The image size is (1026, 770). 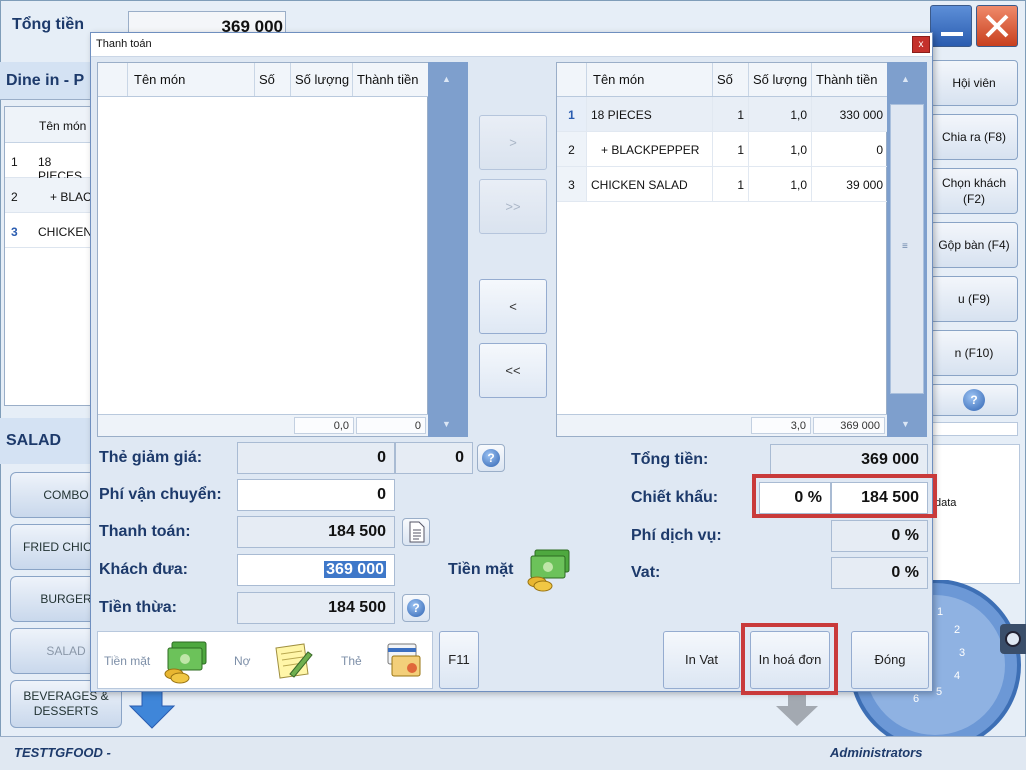 What do you see at coordinates (71, 197) in the screenshot?
I see `row-name: + BLAC` at bounding box center [71, 197].